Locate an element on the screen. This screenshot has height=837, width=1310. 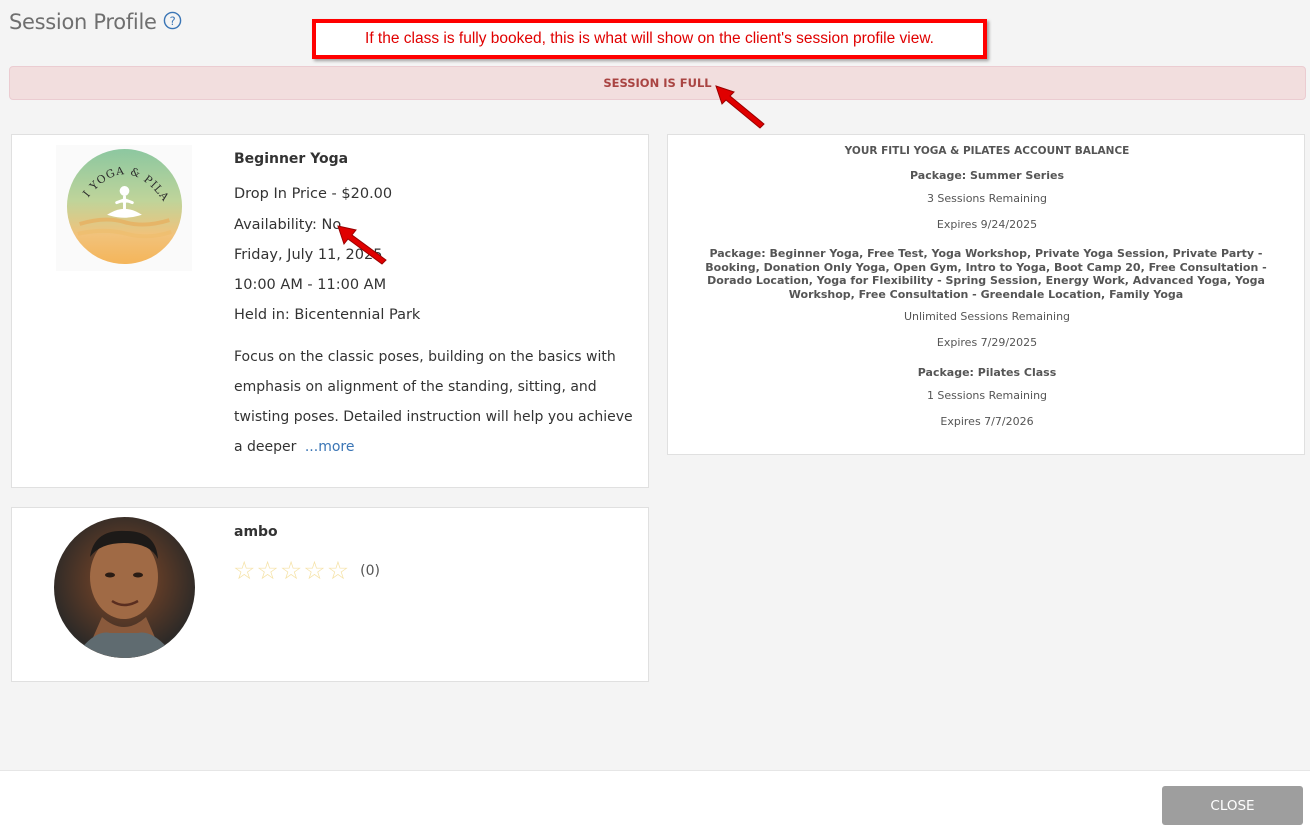
package-name: Package: Pilates Class is located at coordinates (987, 372).